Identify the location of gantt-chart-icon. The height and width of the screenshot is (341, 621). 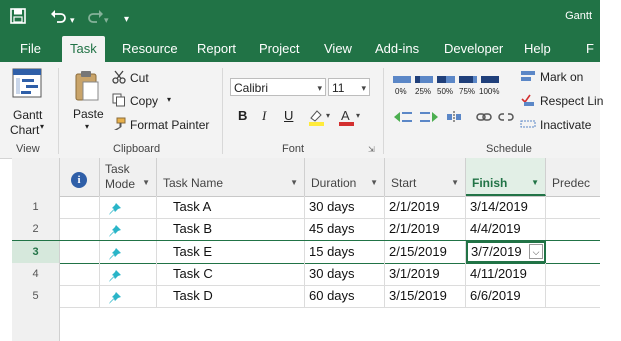
(27, 84).